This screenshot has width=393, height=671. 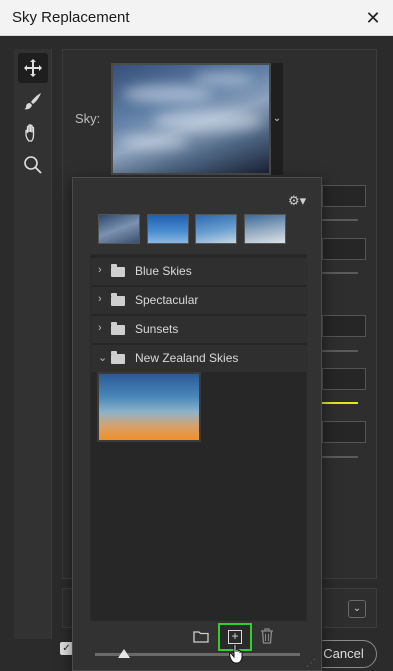 I want to click on window-titlebar: Sky Replacement ✕, so click(x=196, y=18).